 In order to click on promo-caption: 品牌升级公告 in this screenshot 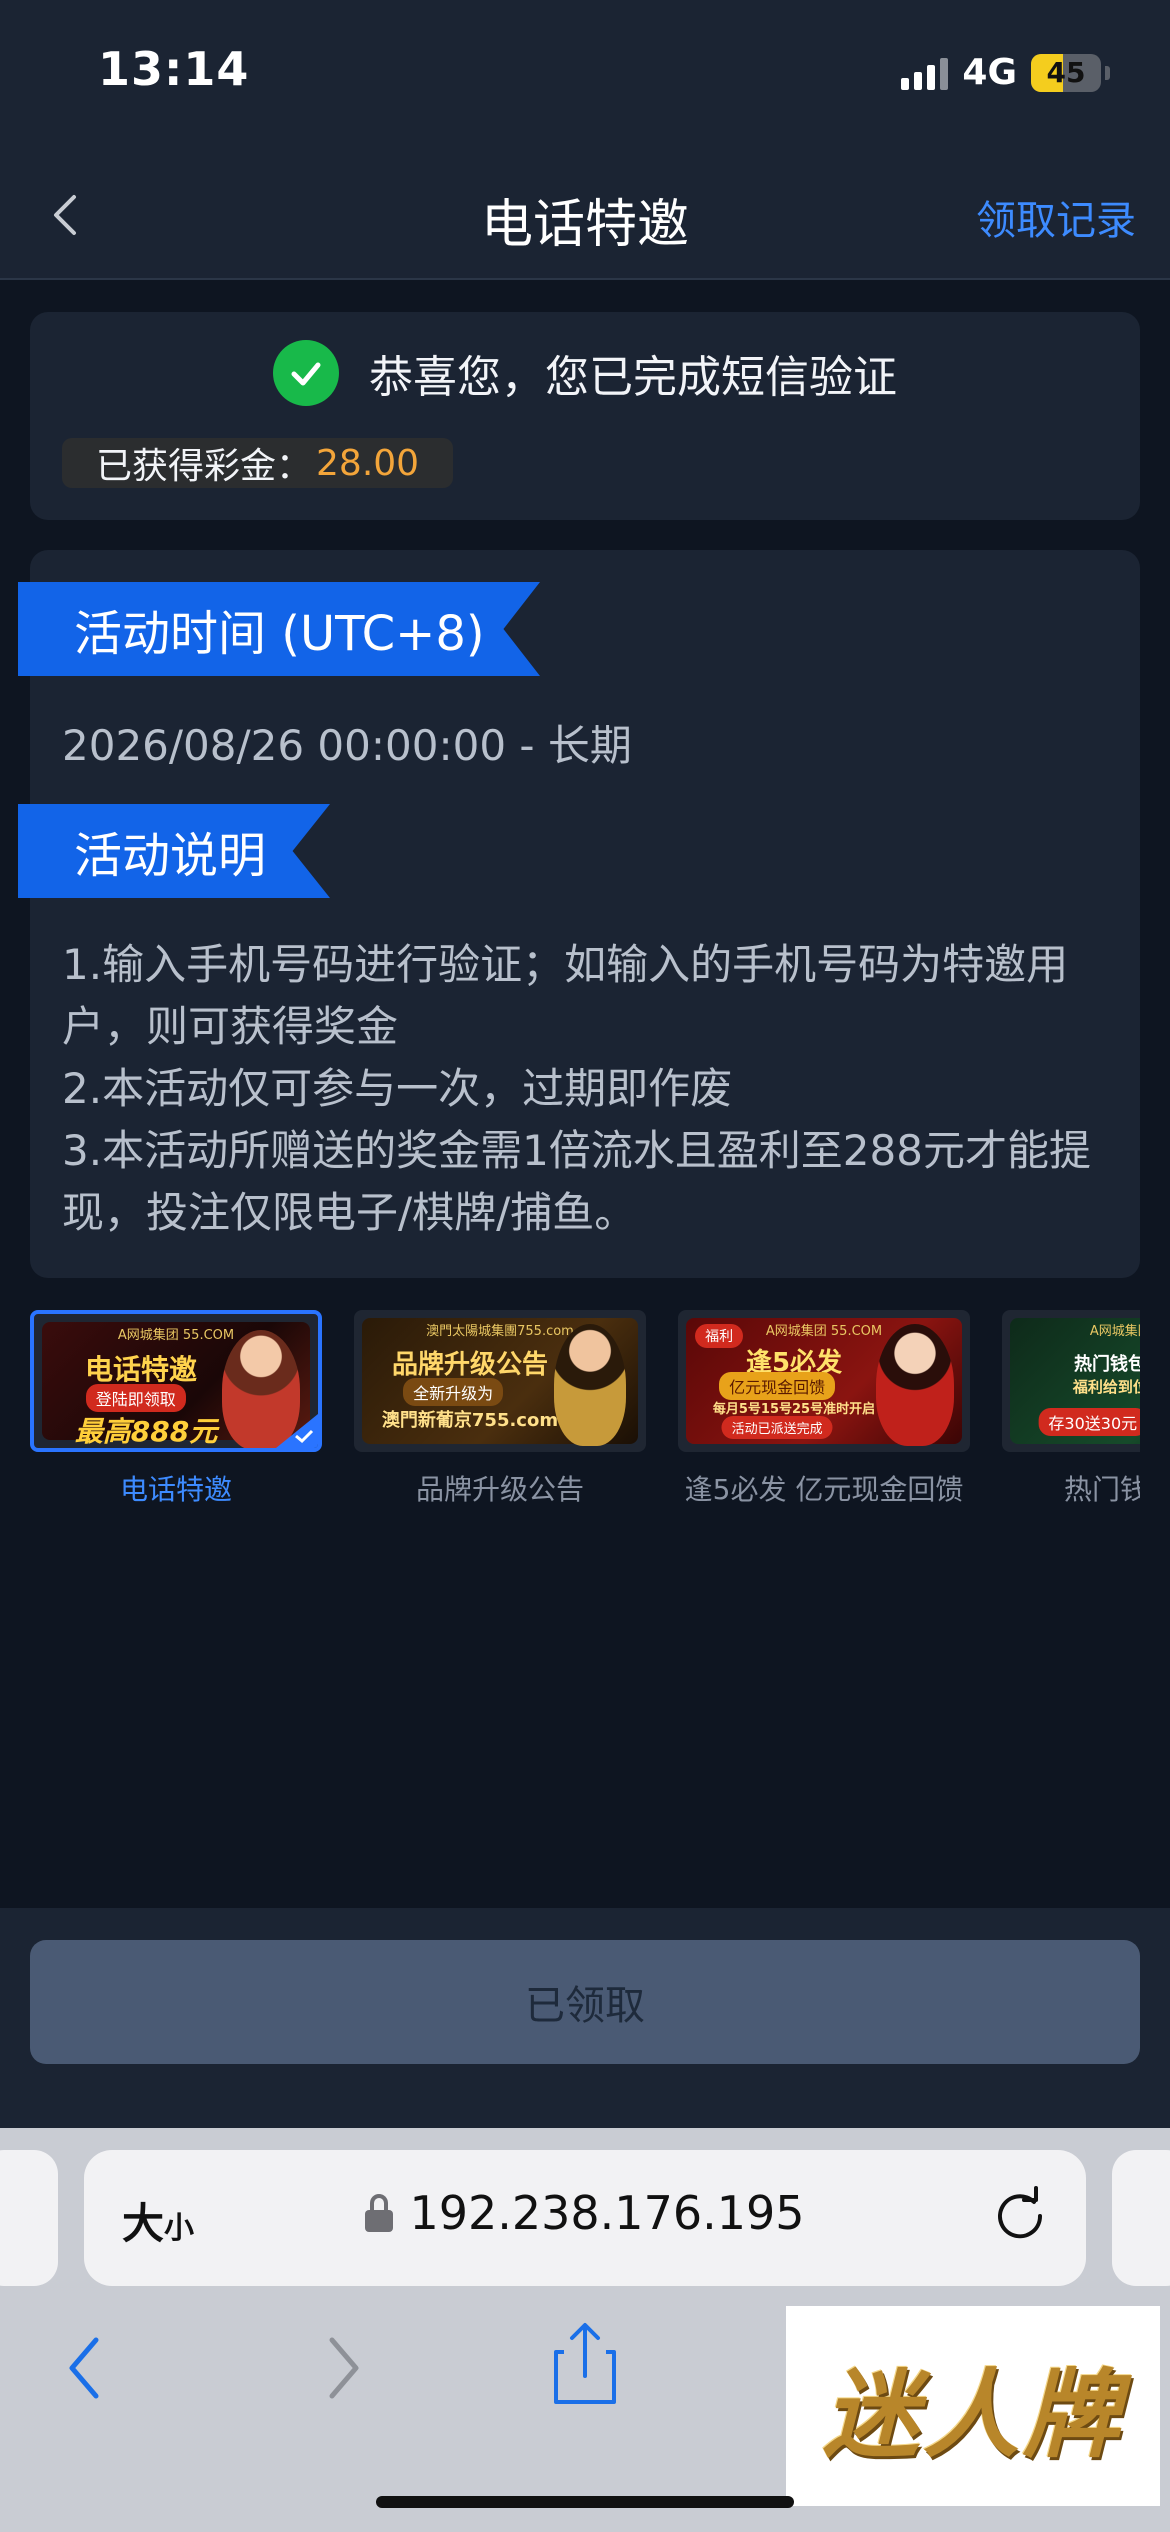, I will do `click(499, 1489)`.